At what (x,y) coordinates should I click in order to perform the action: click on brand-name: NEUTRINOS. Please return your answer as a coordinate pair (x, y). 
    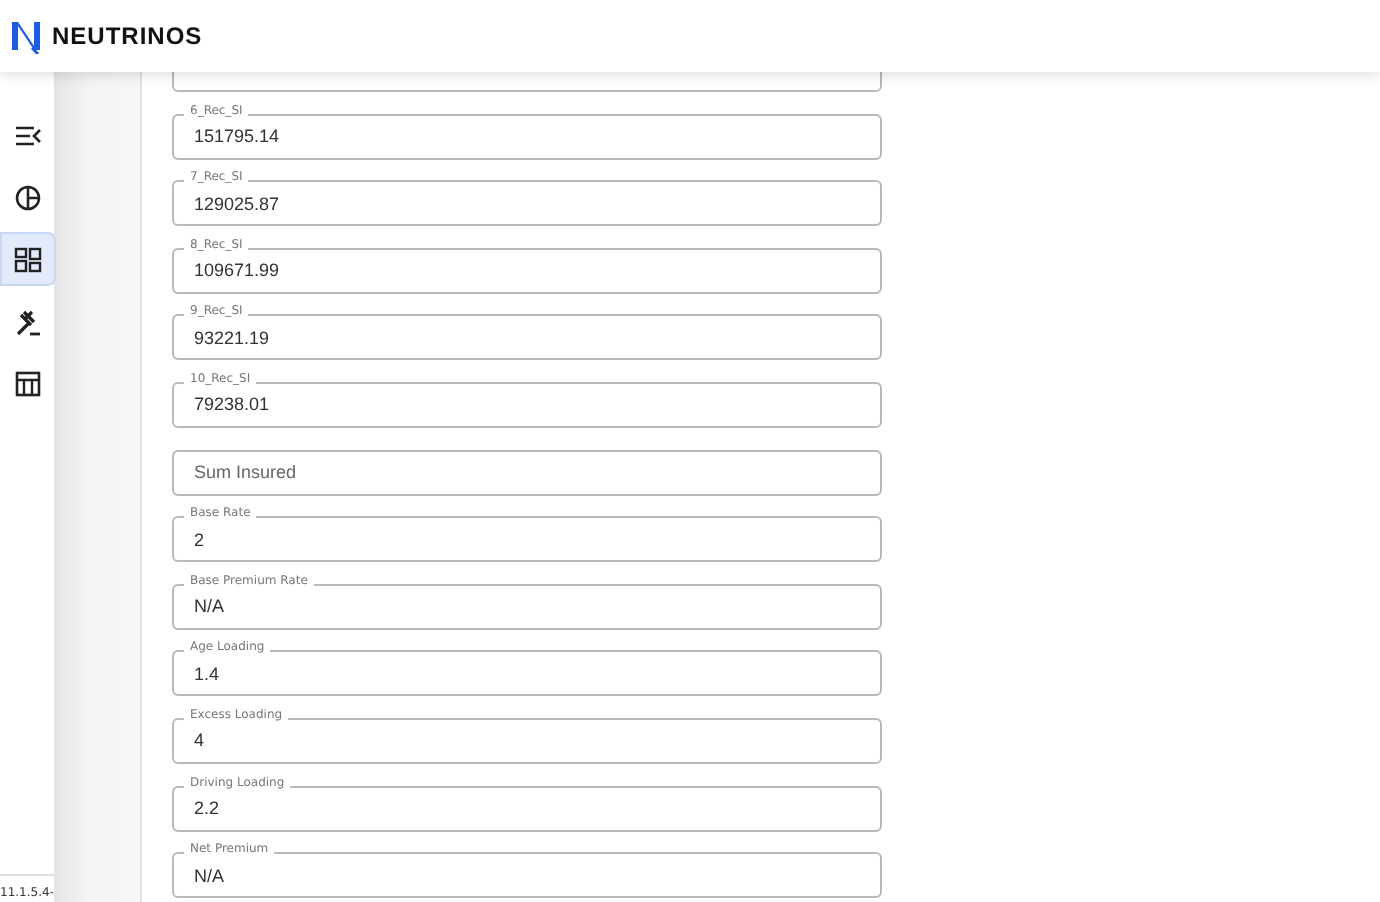
    Looking at the image, I should click on (127, 37).